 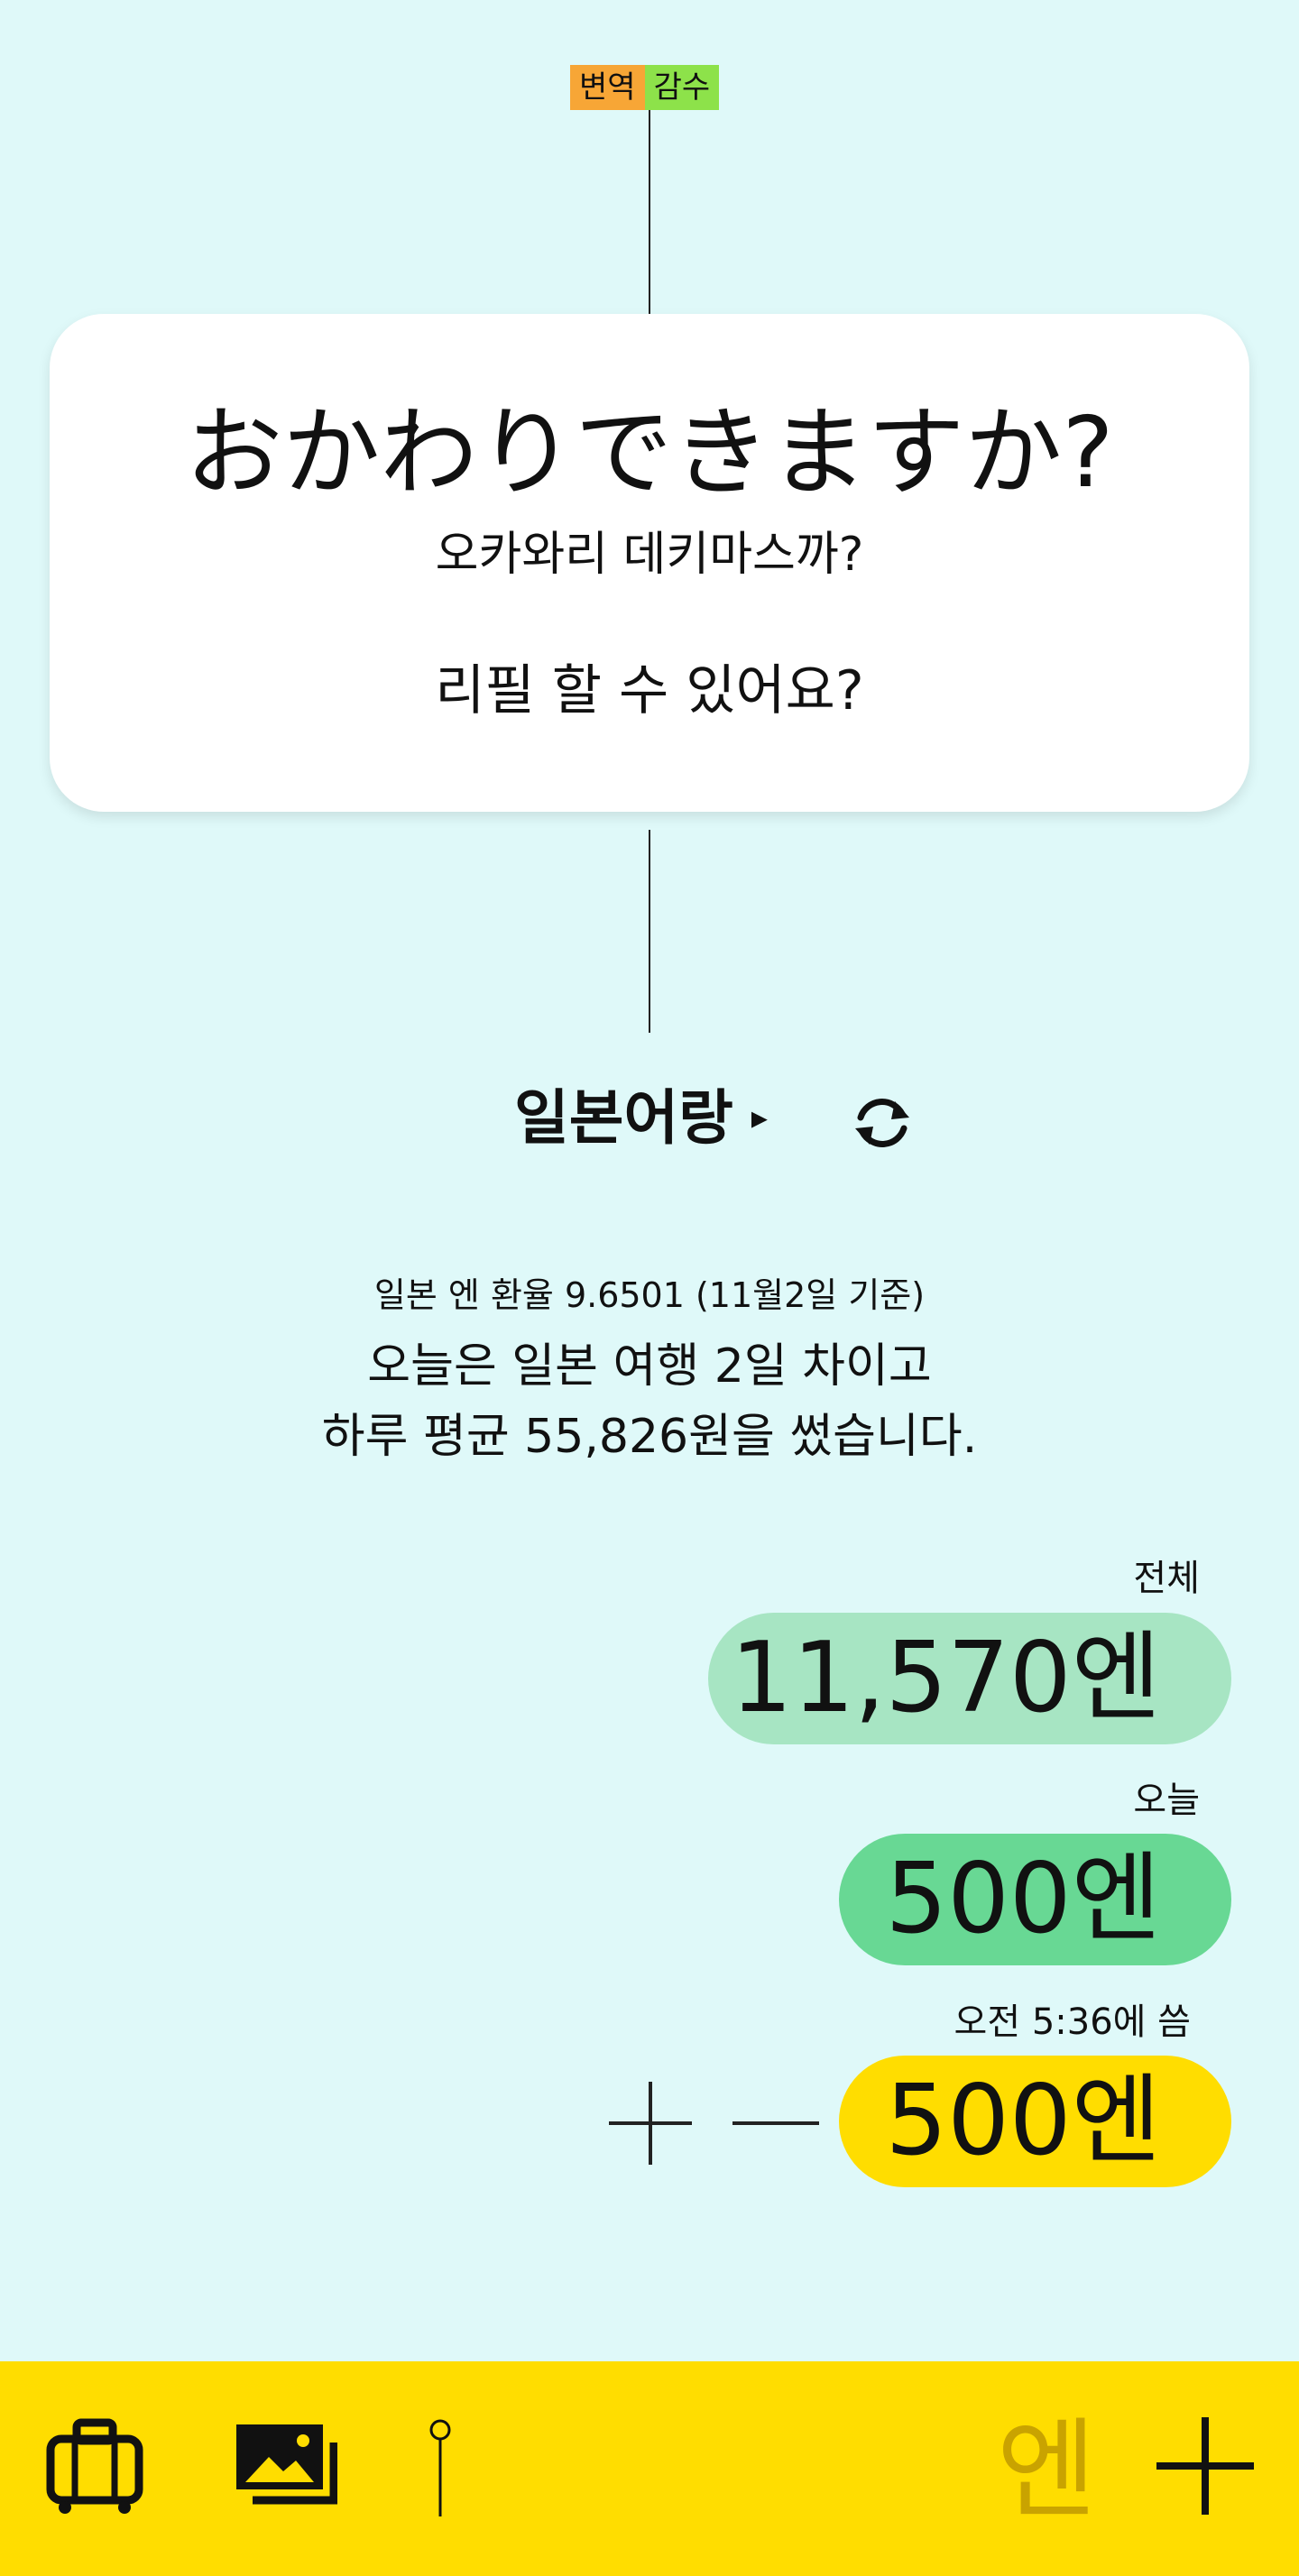 I want to click on trip-summary-line2: 하루 평균 55,826원을 썼습니다., so click(x=649, y=1437).